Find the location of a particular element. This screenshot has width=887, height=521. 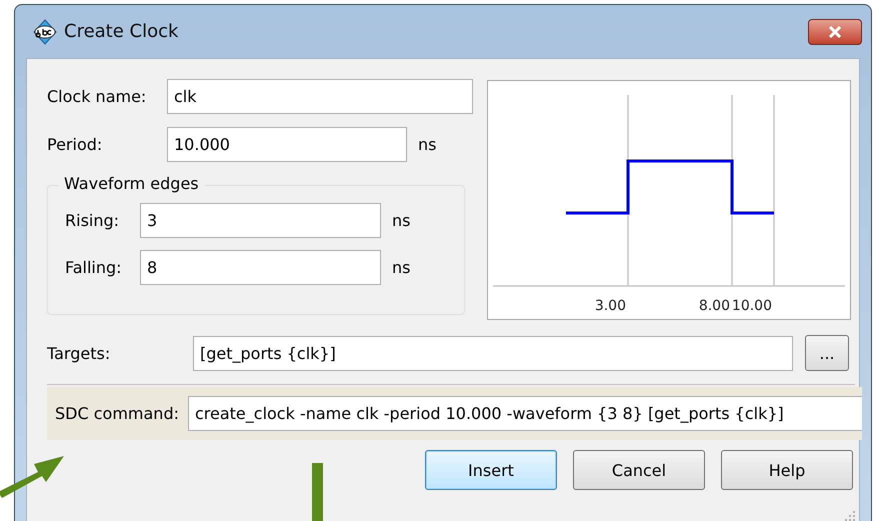

resize-grip-icon is located at coordinates (850, 516).